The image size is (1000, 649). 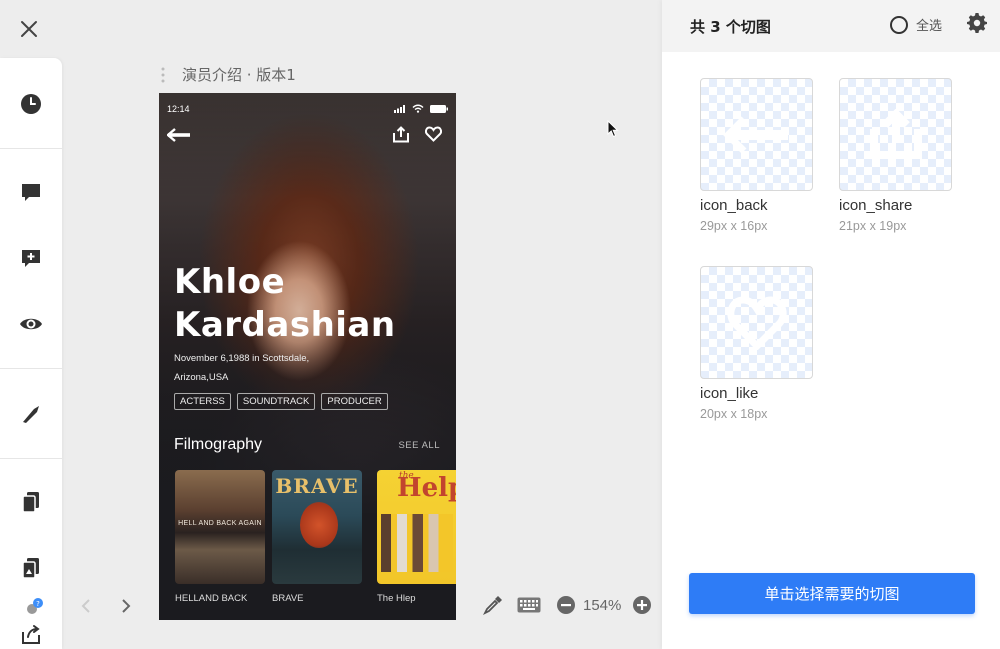 What do you see at coordinates (31, 631) in the screenshot?
I see `share-export-icon` at bounding box center [31, 631].